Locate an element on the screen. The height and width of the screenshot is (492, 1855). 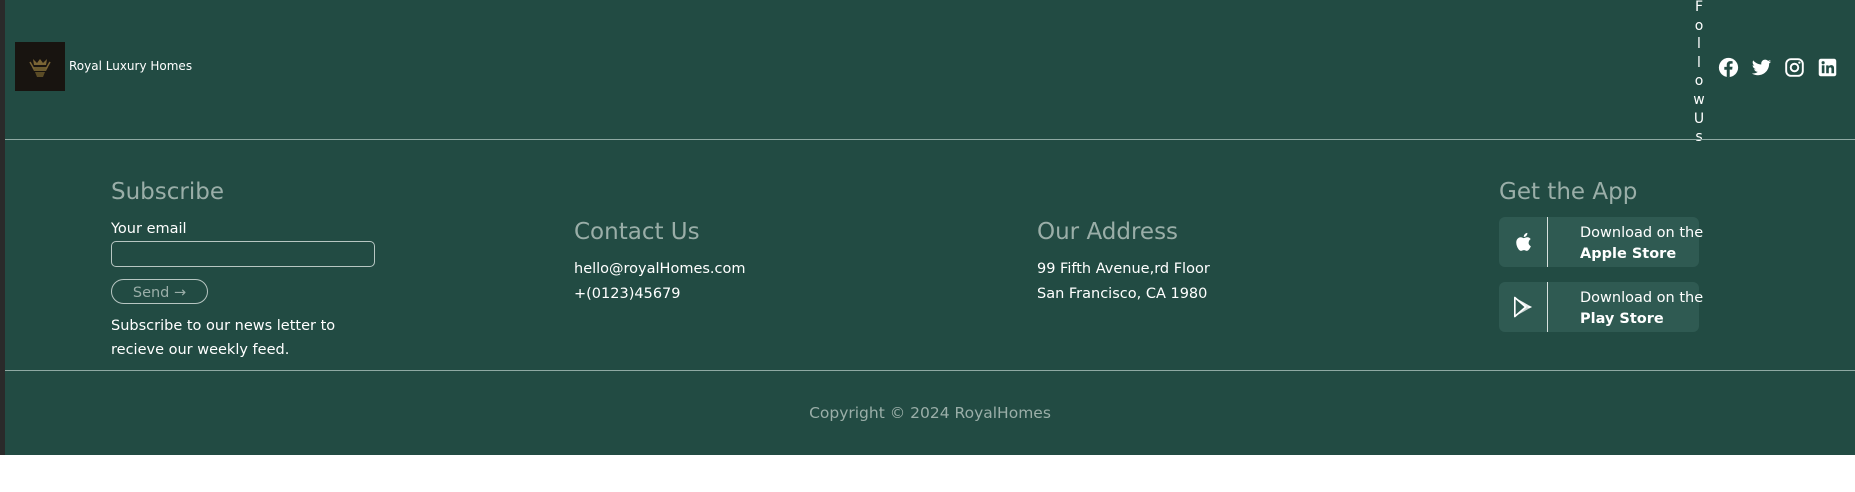
facebook-icon is located at coordinates (1728, 67).